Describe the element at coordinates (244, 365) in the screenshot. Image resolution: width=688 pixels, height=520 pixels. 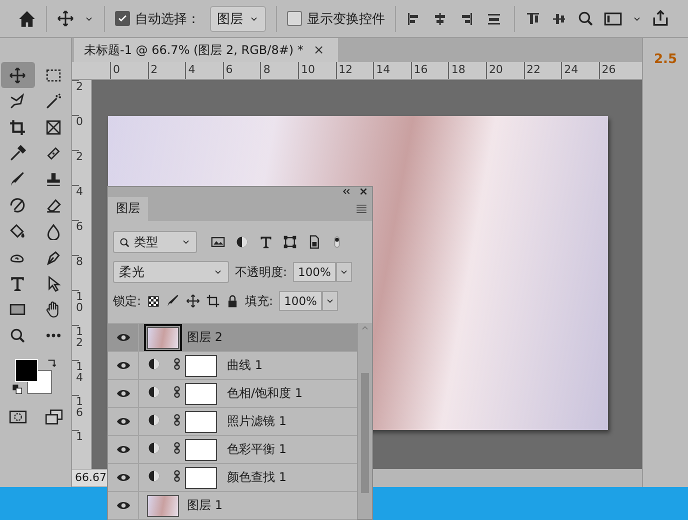
I see `layer-name: 曲线 1` at that location.